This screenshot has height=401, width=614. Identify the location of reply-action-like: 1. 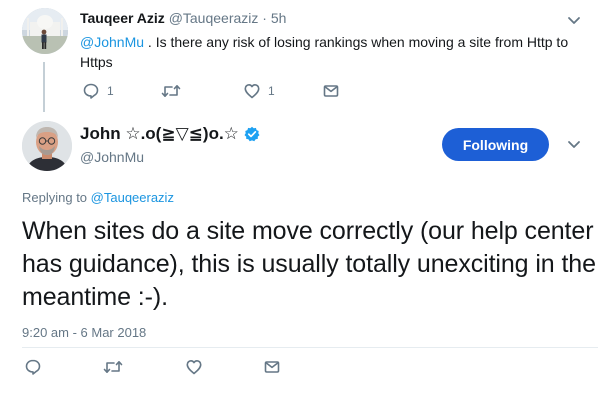
(259, 91).